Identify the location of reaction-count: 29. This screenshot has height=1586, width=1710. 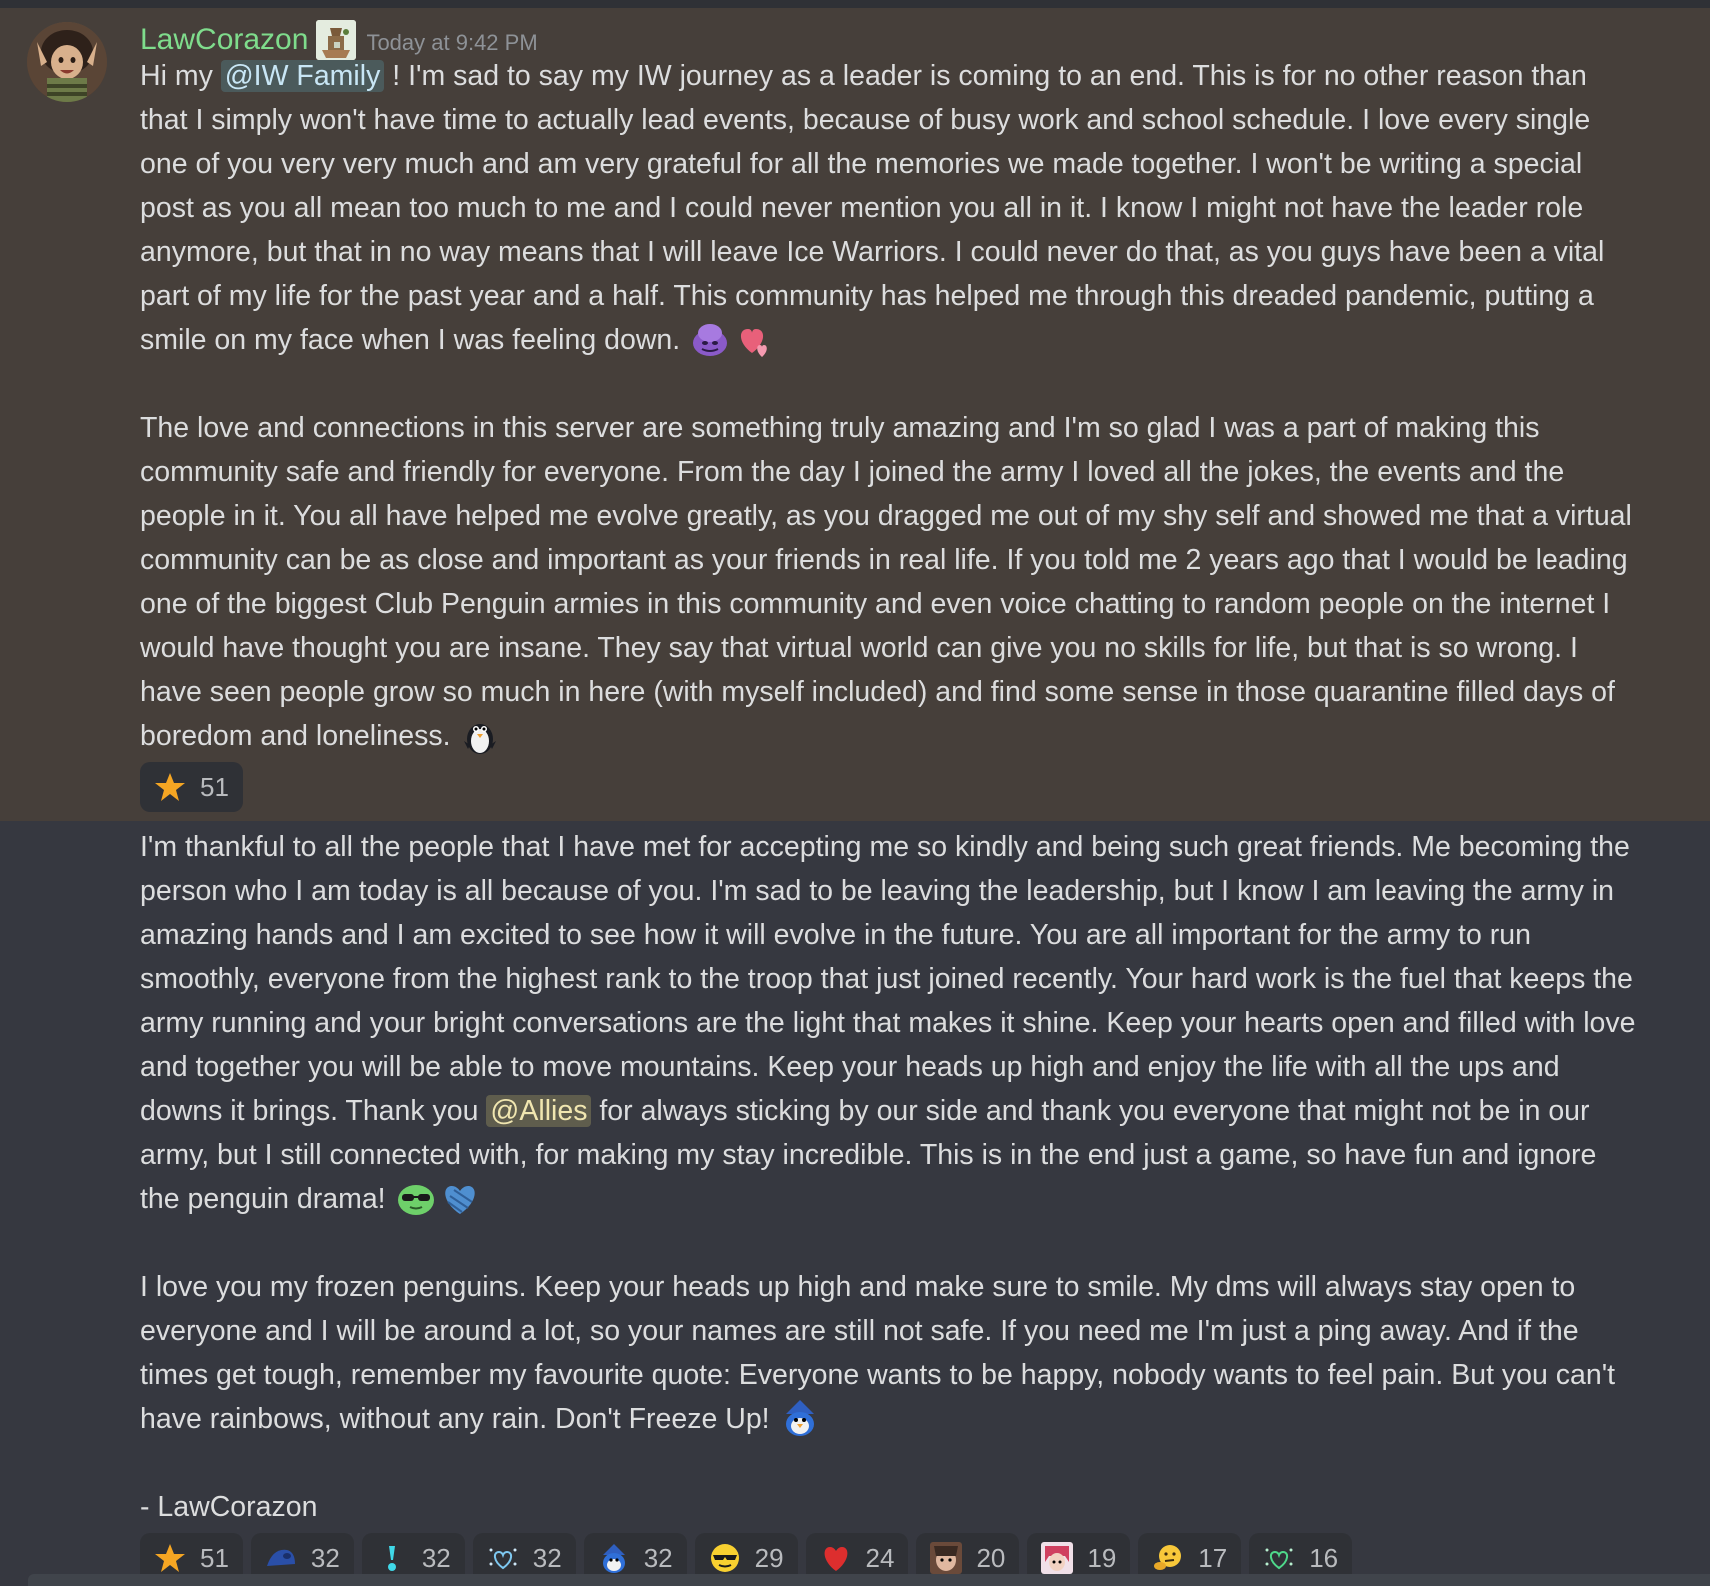
(769, 1557).